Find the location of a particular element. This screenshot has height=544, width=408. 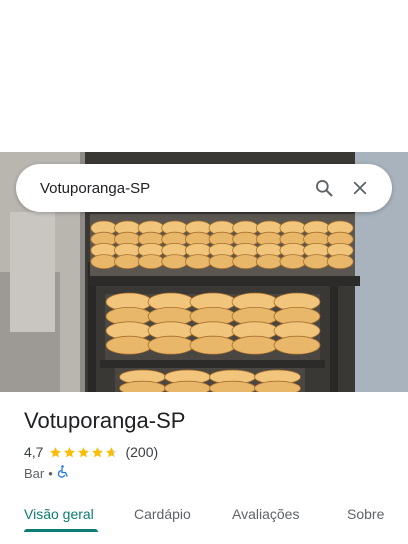

category-label: Bar is located at coordinates (34, 473).